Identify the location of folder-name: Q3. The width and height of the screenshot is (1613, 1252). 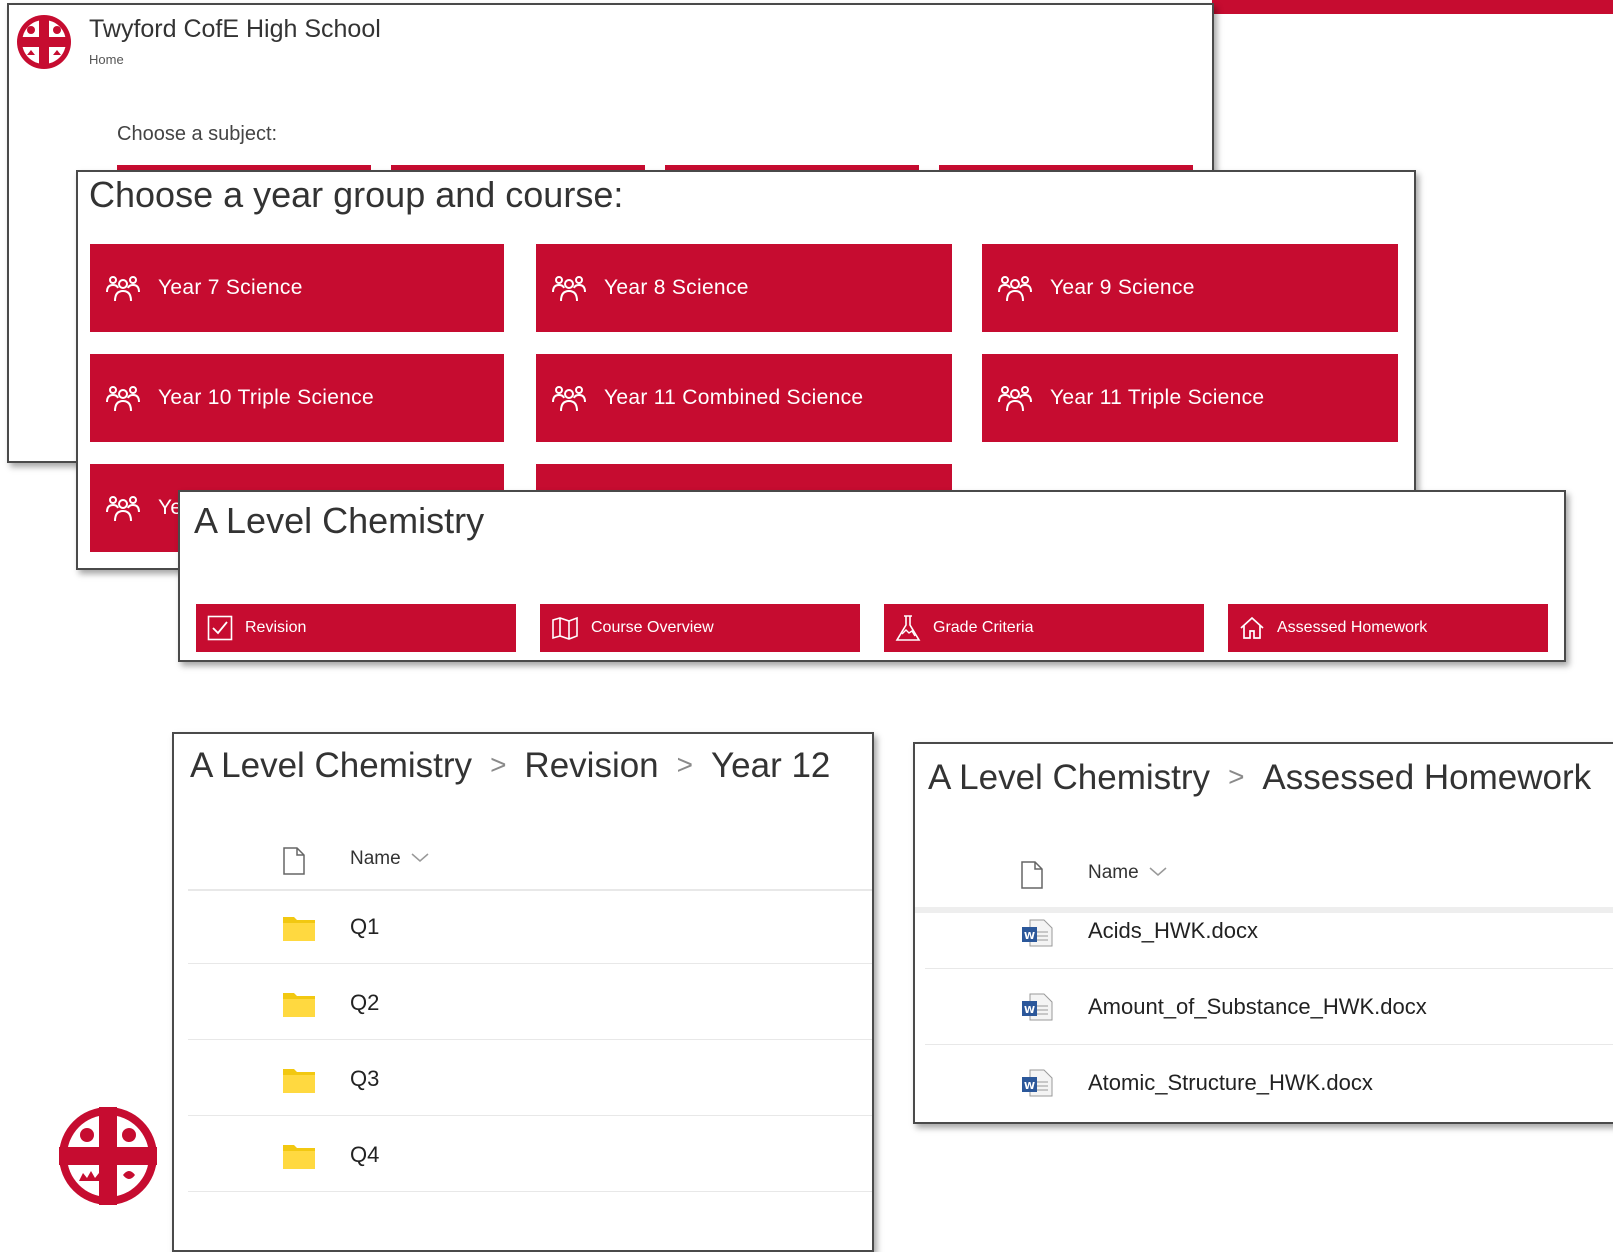
(364, 1079).